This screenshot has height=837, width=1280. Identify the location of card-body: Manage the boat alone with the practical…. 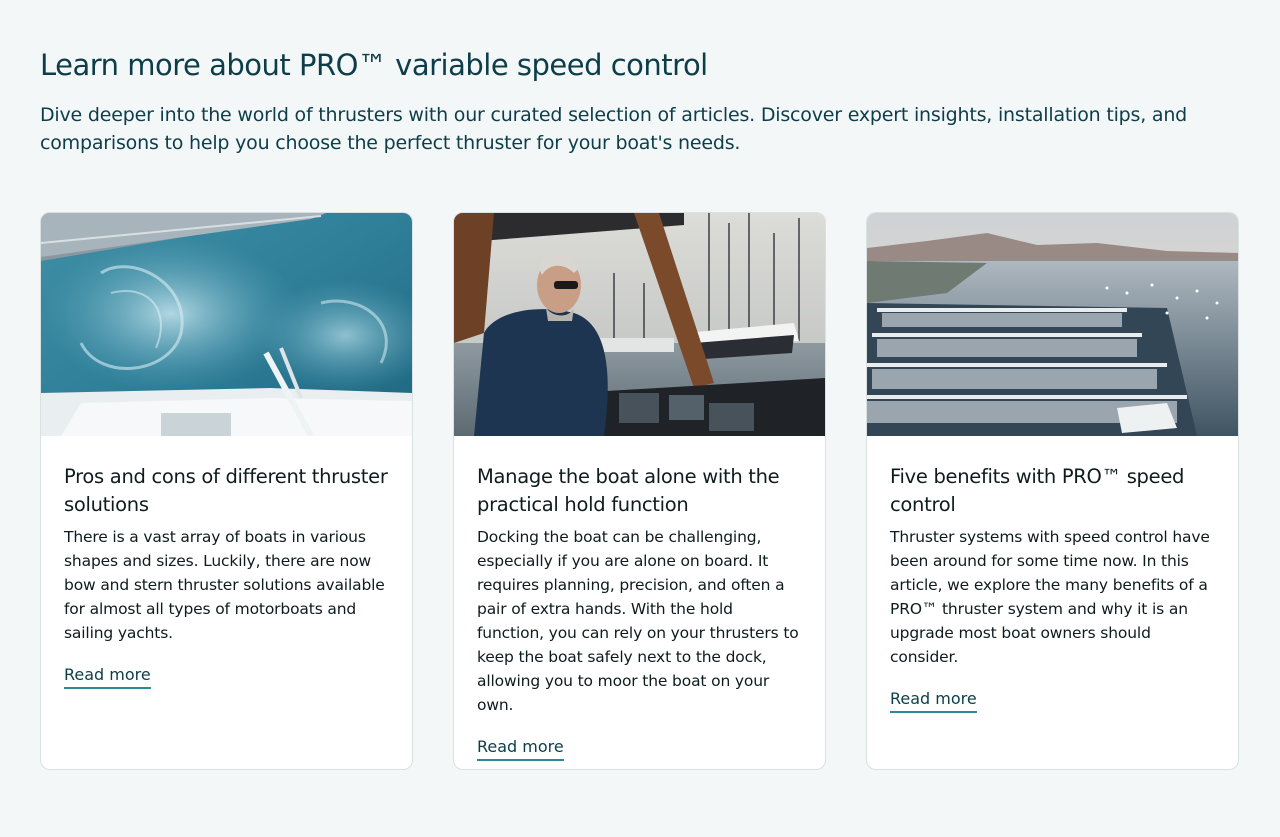
(639, 598).